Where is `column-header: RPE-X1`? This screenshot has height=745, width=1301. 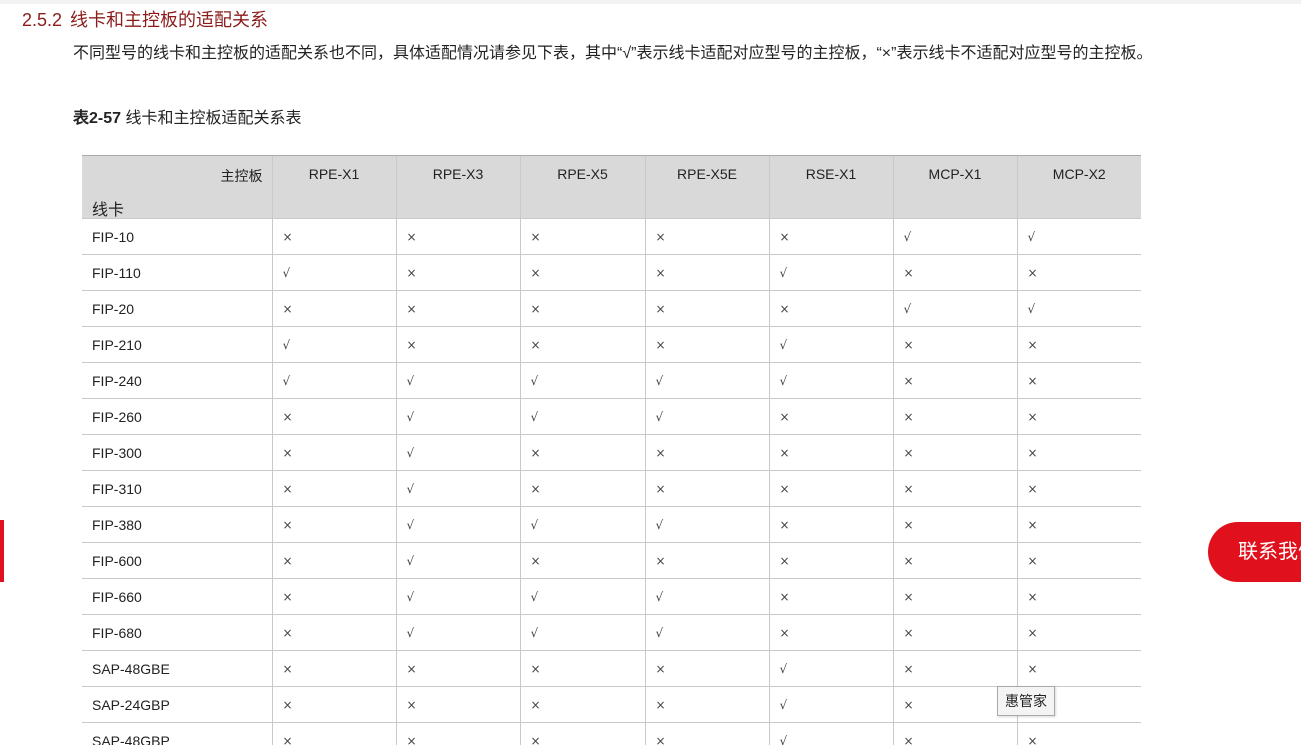 column-header: RPE-X1 is located at coordinates (333, 187).